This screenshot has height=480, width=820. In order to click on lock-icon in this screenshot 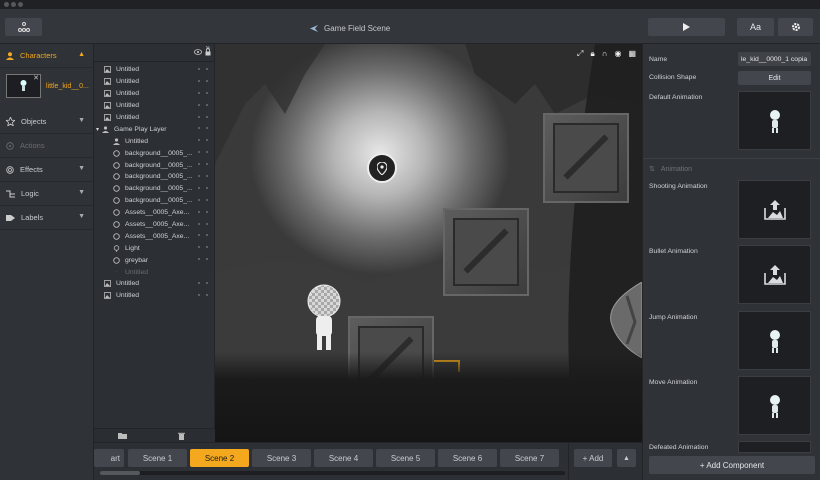, I will do `click(208, 52)`.